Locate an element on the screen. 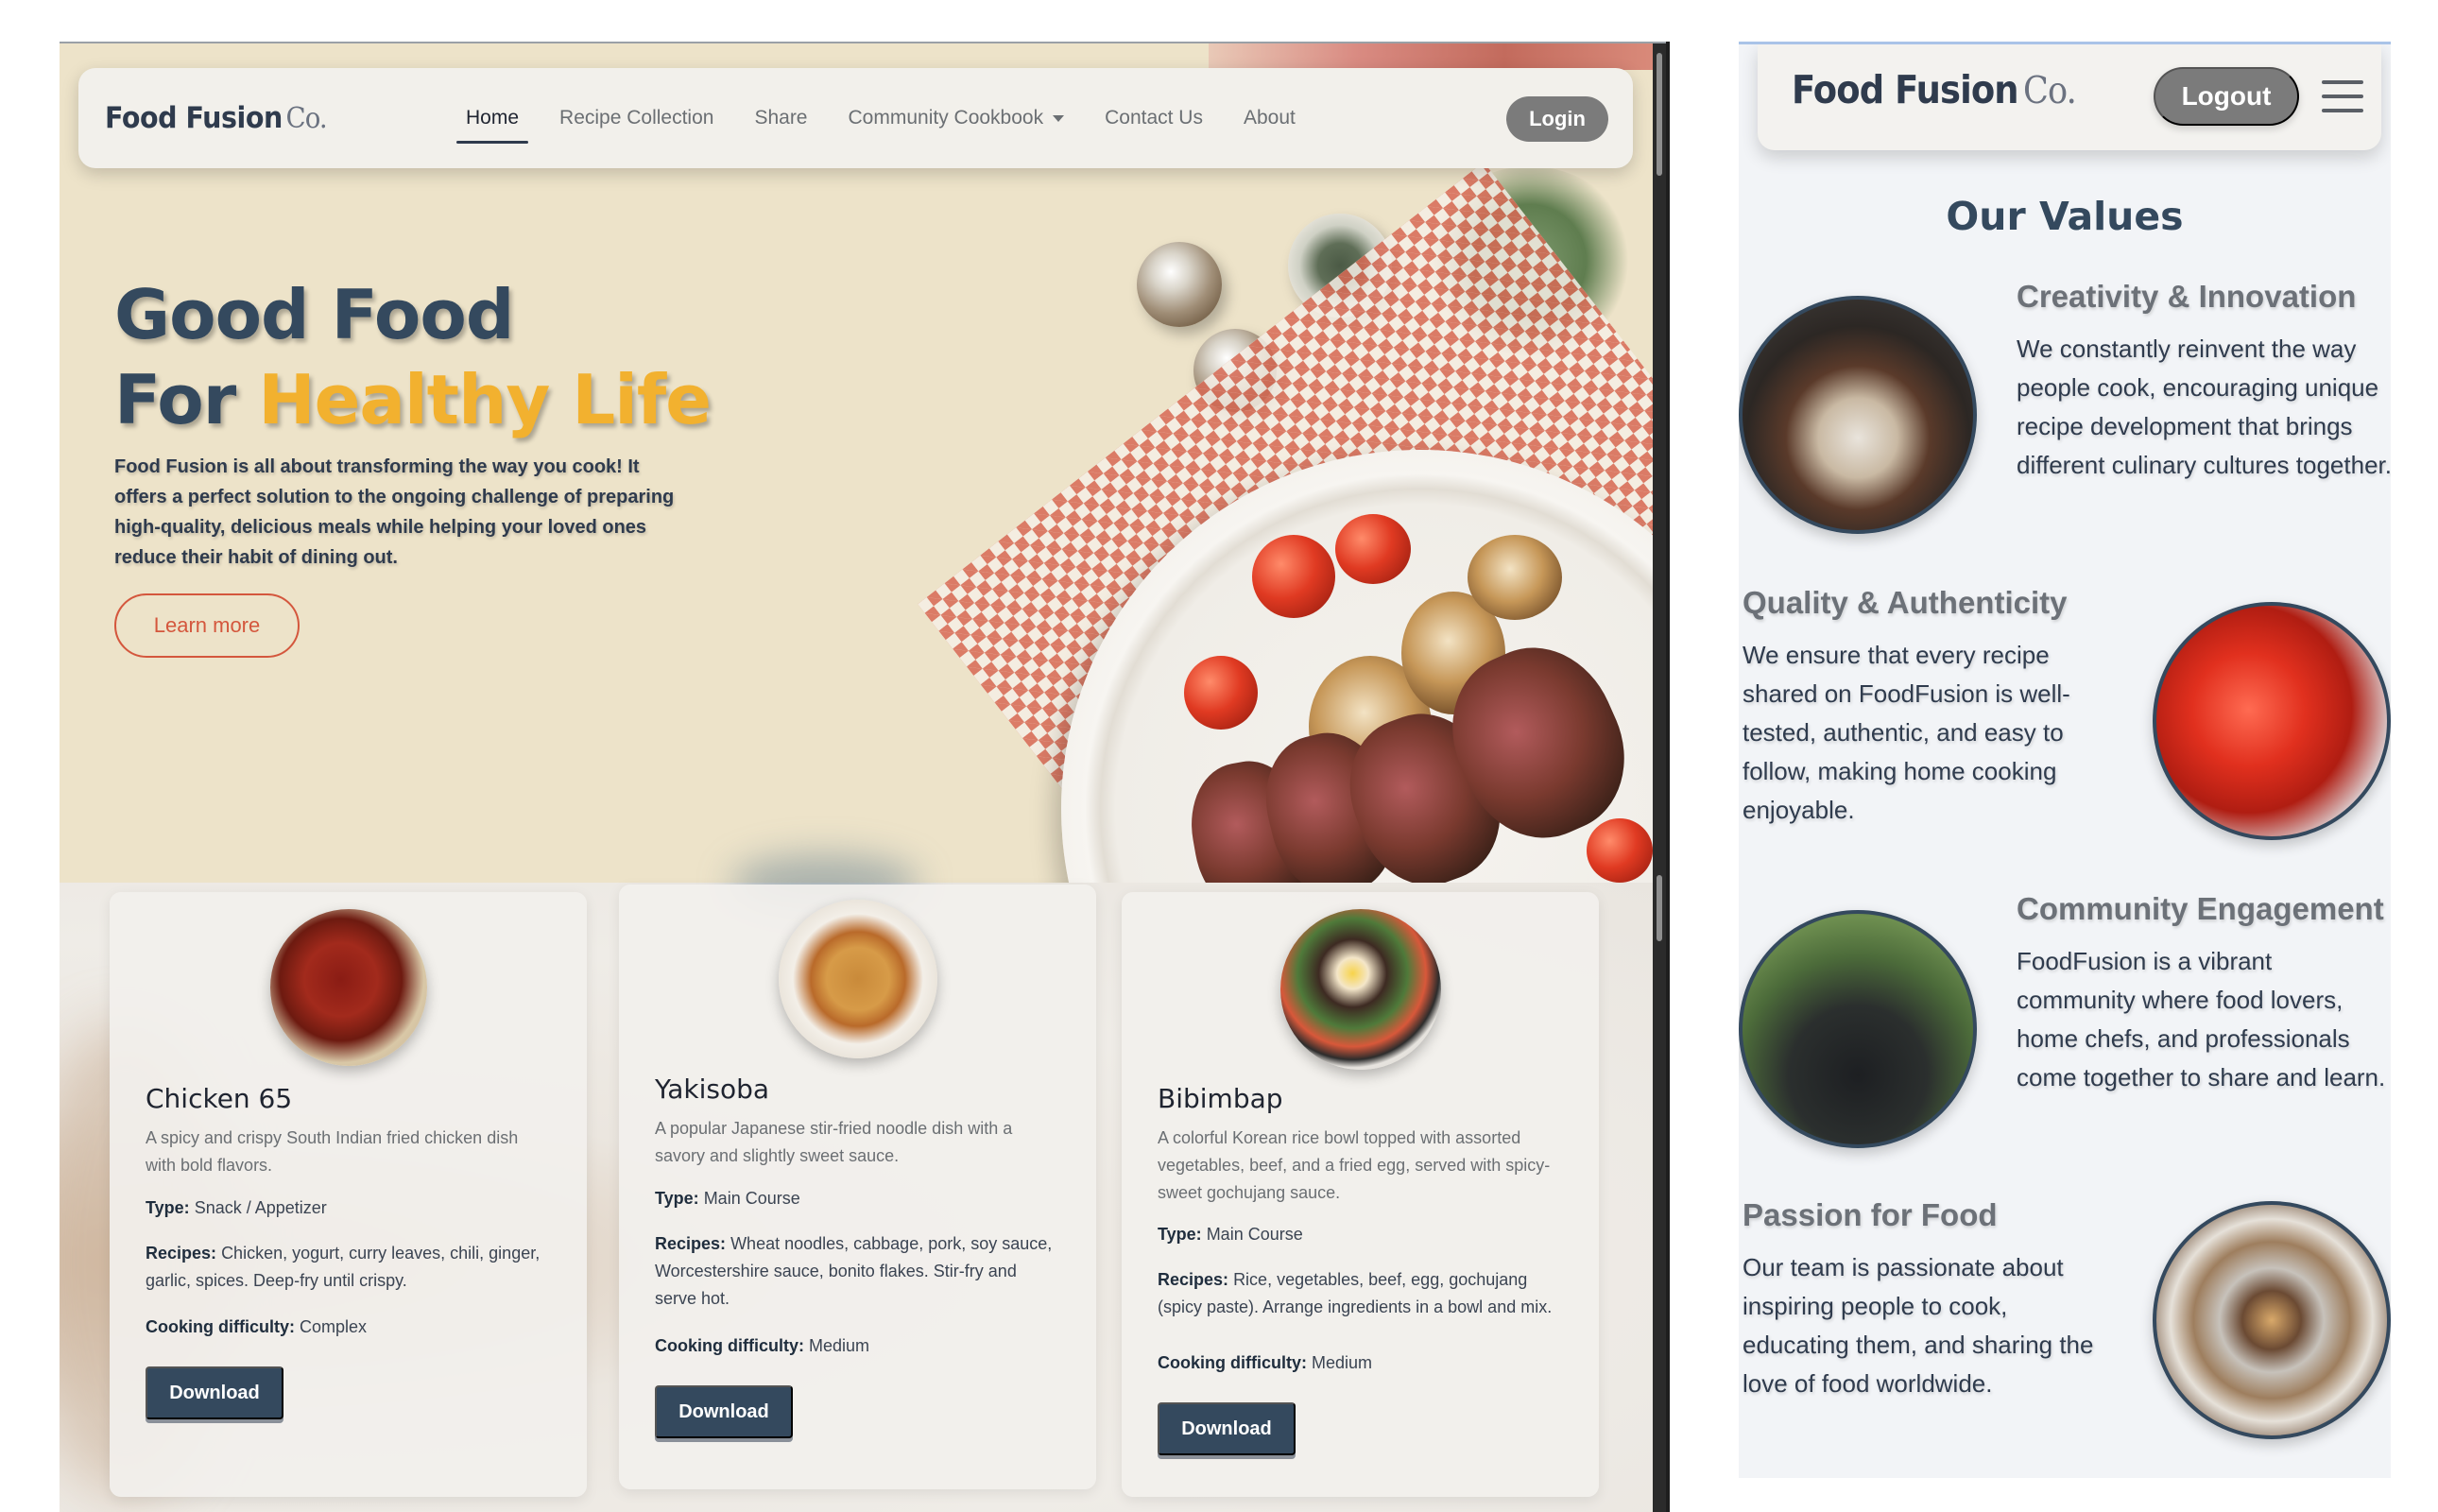 This screenshot has height=1512, width=2438. nav-link-about: About is located at coordinates (1270, 118).